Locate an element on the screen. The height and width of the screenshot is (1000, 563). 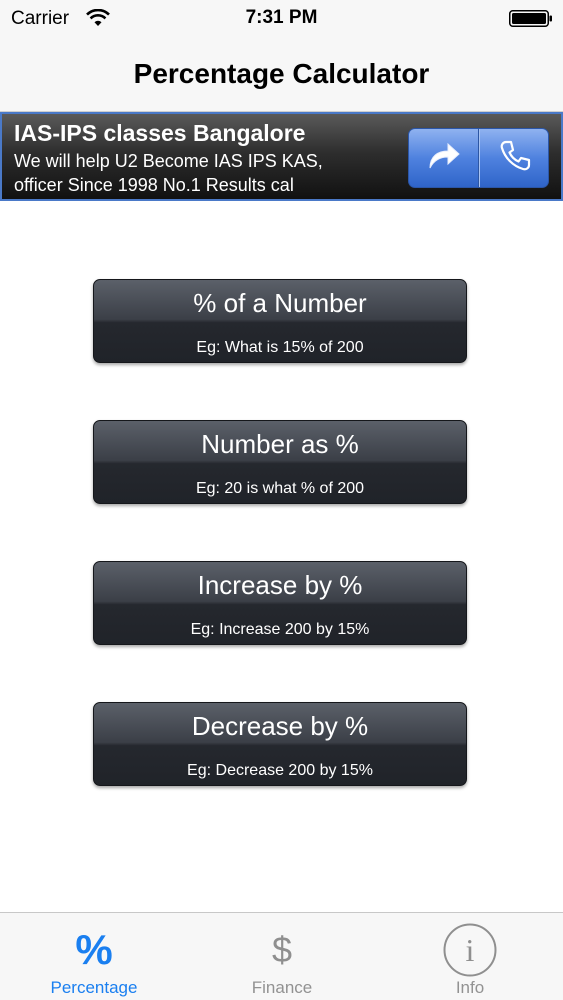
button-label: % of a Number is located at coordinates (280, 303).